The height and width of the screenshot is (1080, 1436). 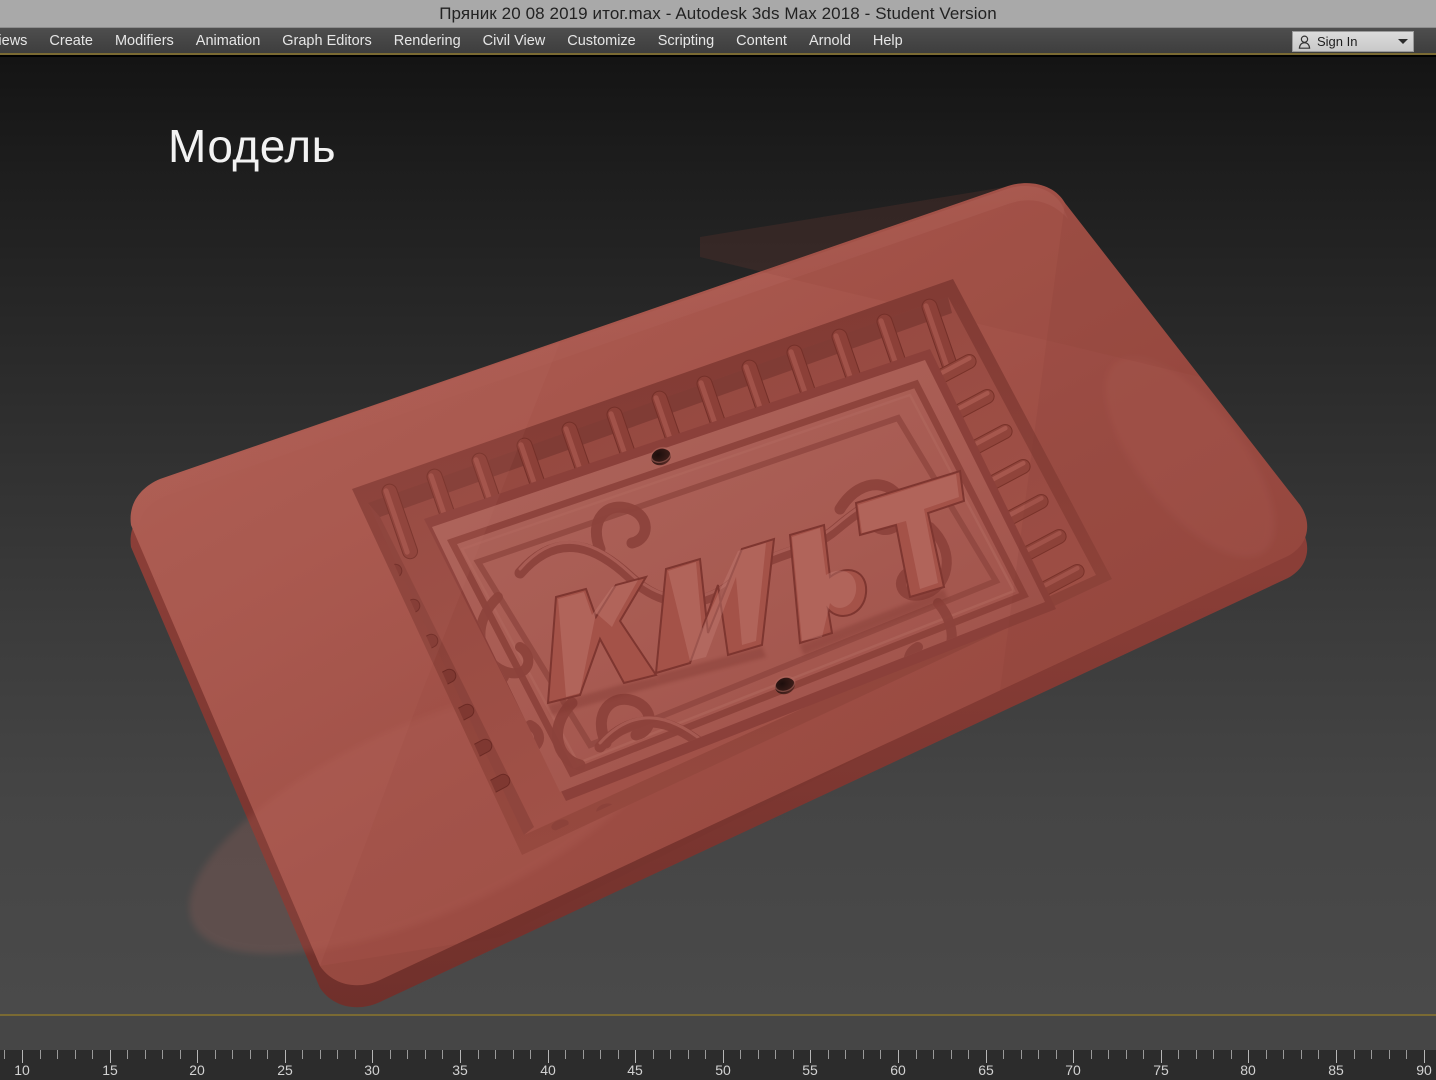 What do you see at coordinates (928, 632) in the screenshot?
I see `ornament-right` at bounding box center [928, 632].